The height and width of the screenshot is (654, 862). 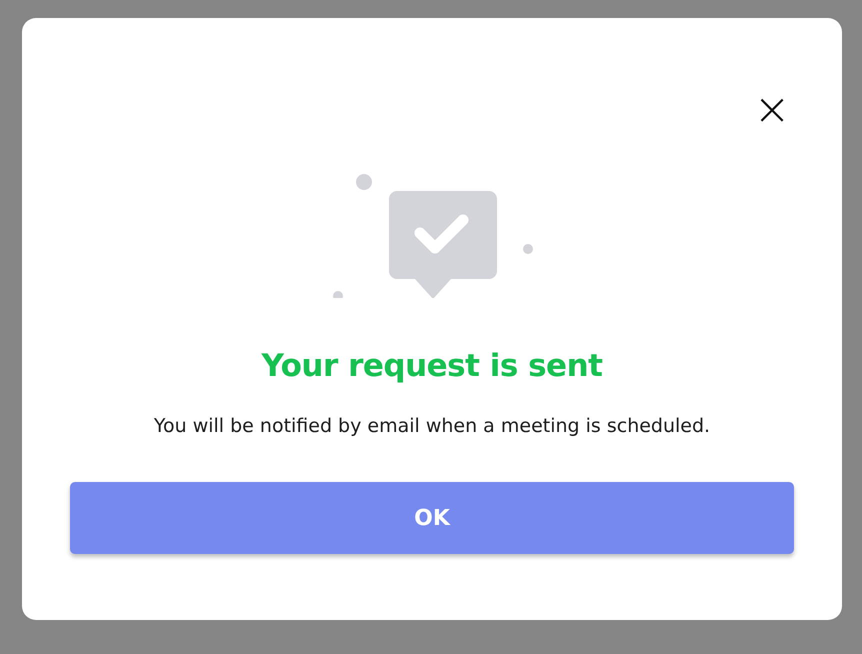 What do you see at coordinates (432, 426) in the screenshot?
I see `dialog-message: You will be notified by email when a meeting is scheduled.` at bounding box center [432, 426].